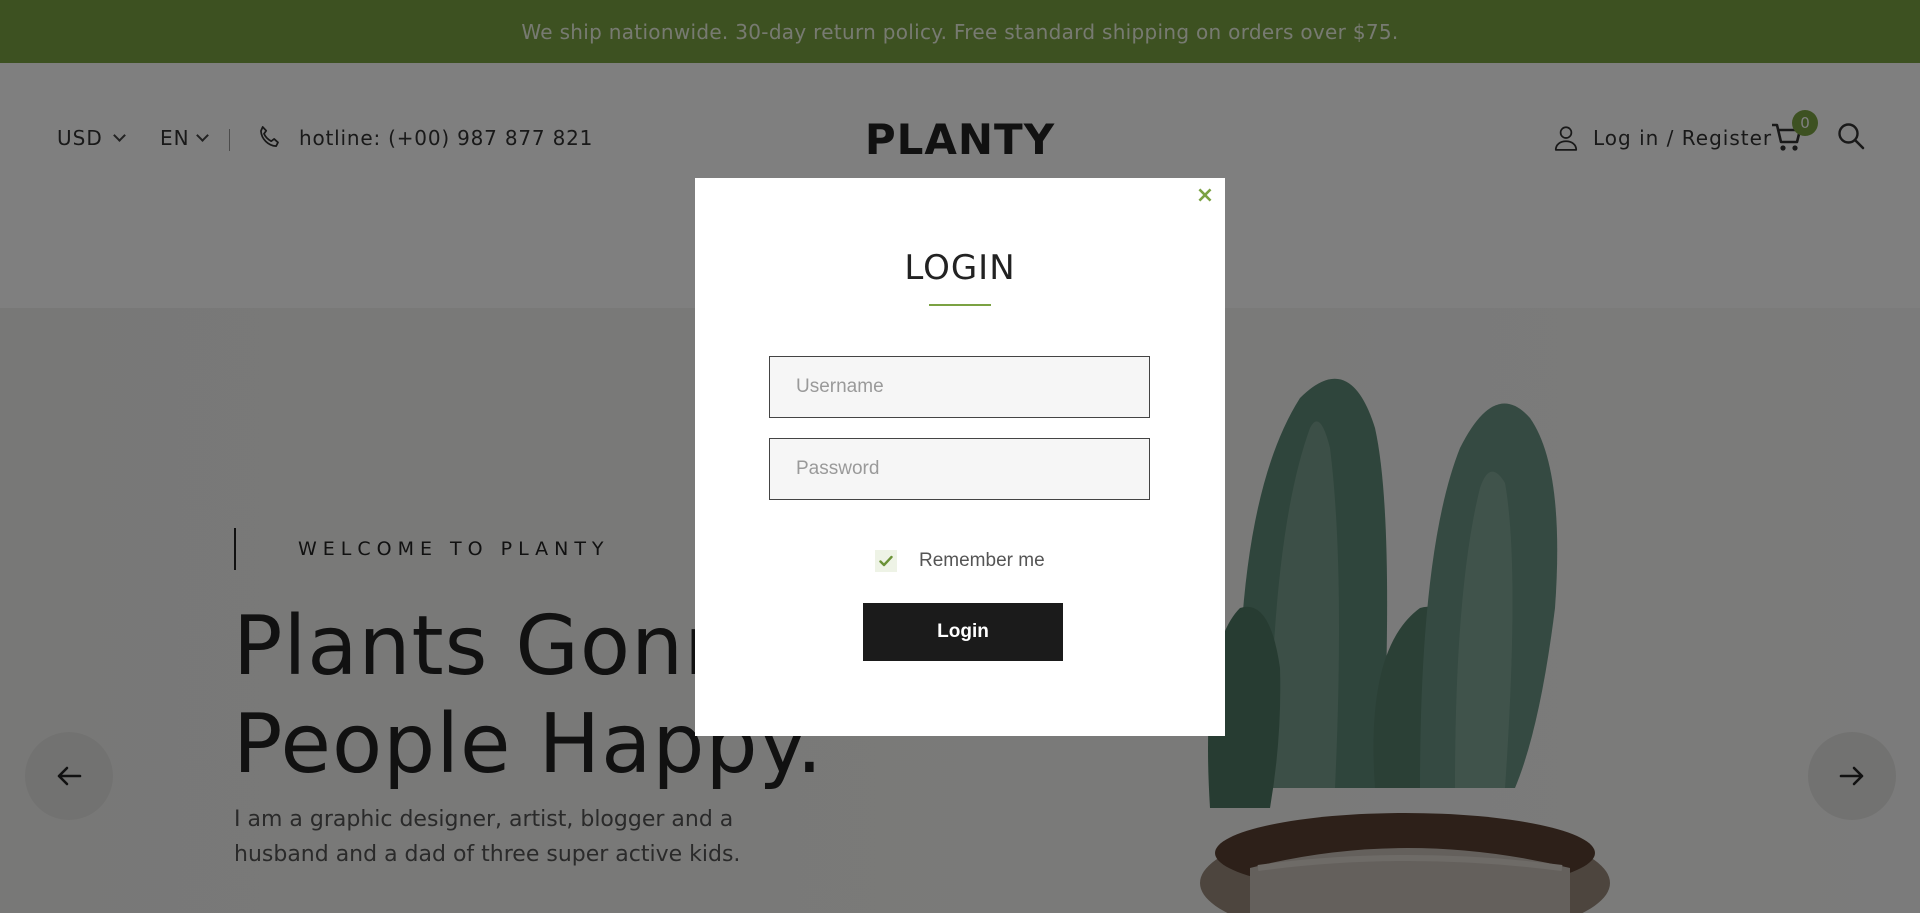 This screenshot has height=913, width=1920. Describe the element at coordinates (959, 469) in the screenshot. I see `password-input` at that location.